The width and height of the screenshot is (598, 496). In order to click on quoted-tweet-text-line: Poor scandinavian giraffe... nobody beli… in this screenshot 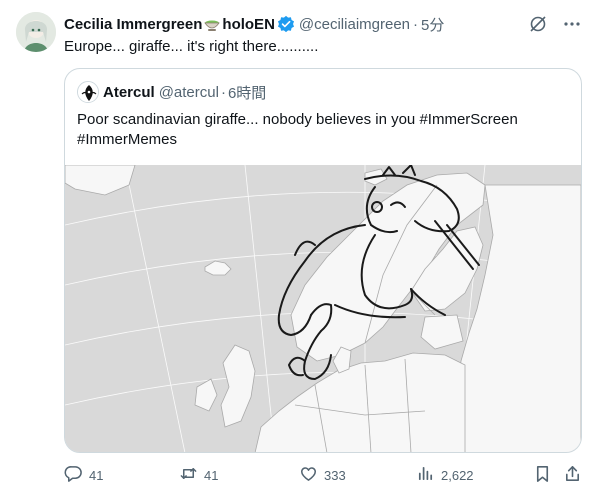, I will do `click(297, 119)`.